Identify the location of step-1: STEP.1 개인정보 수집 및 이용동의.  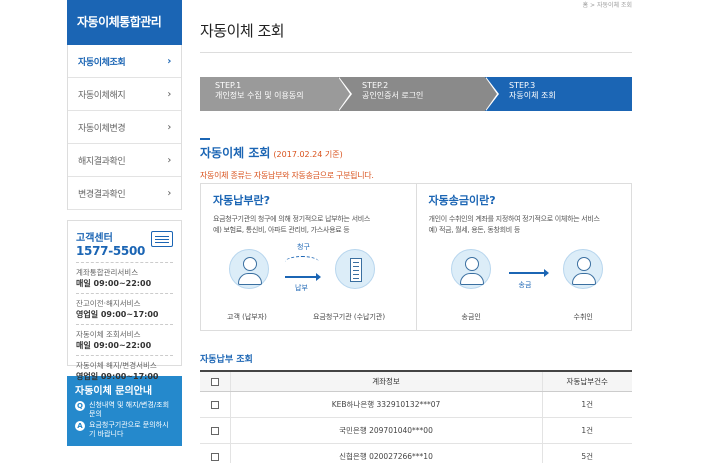
(276, 94).